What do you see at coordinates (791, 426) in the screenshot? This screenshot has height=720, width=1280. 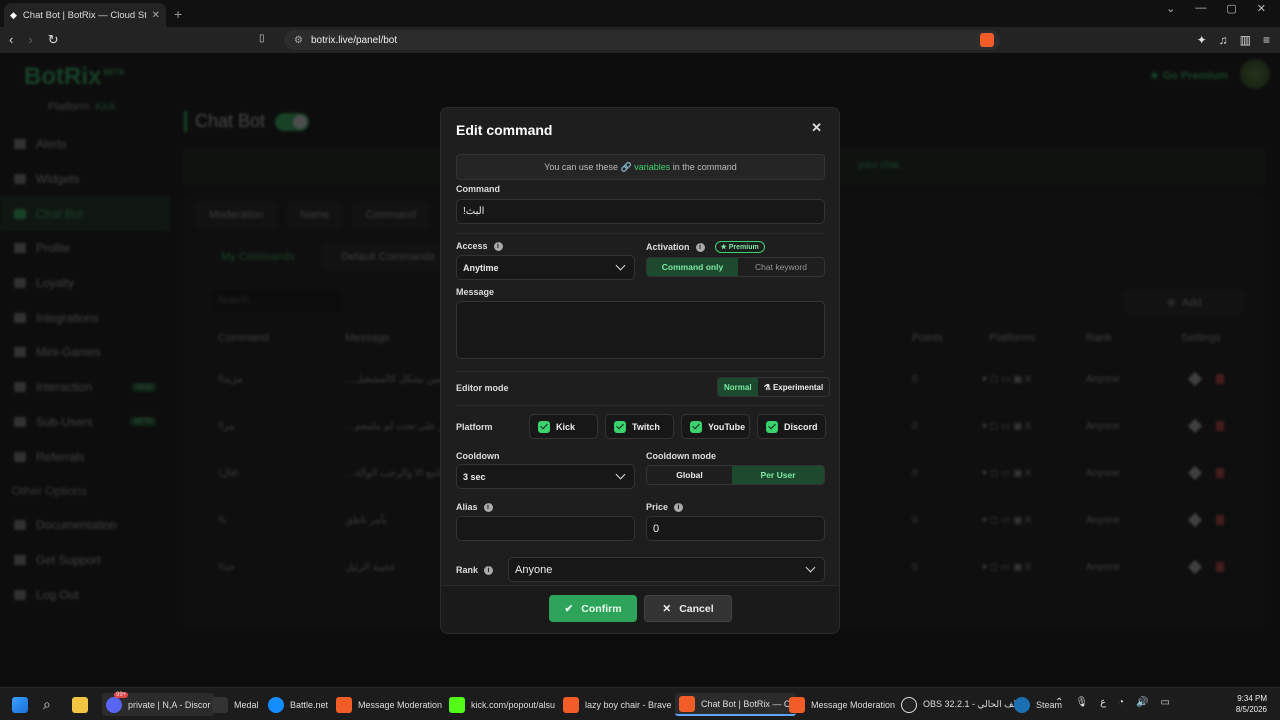 I see `platform-discord-checkbox: Discord` at bounding box center [791, 426].